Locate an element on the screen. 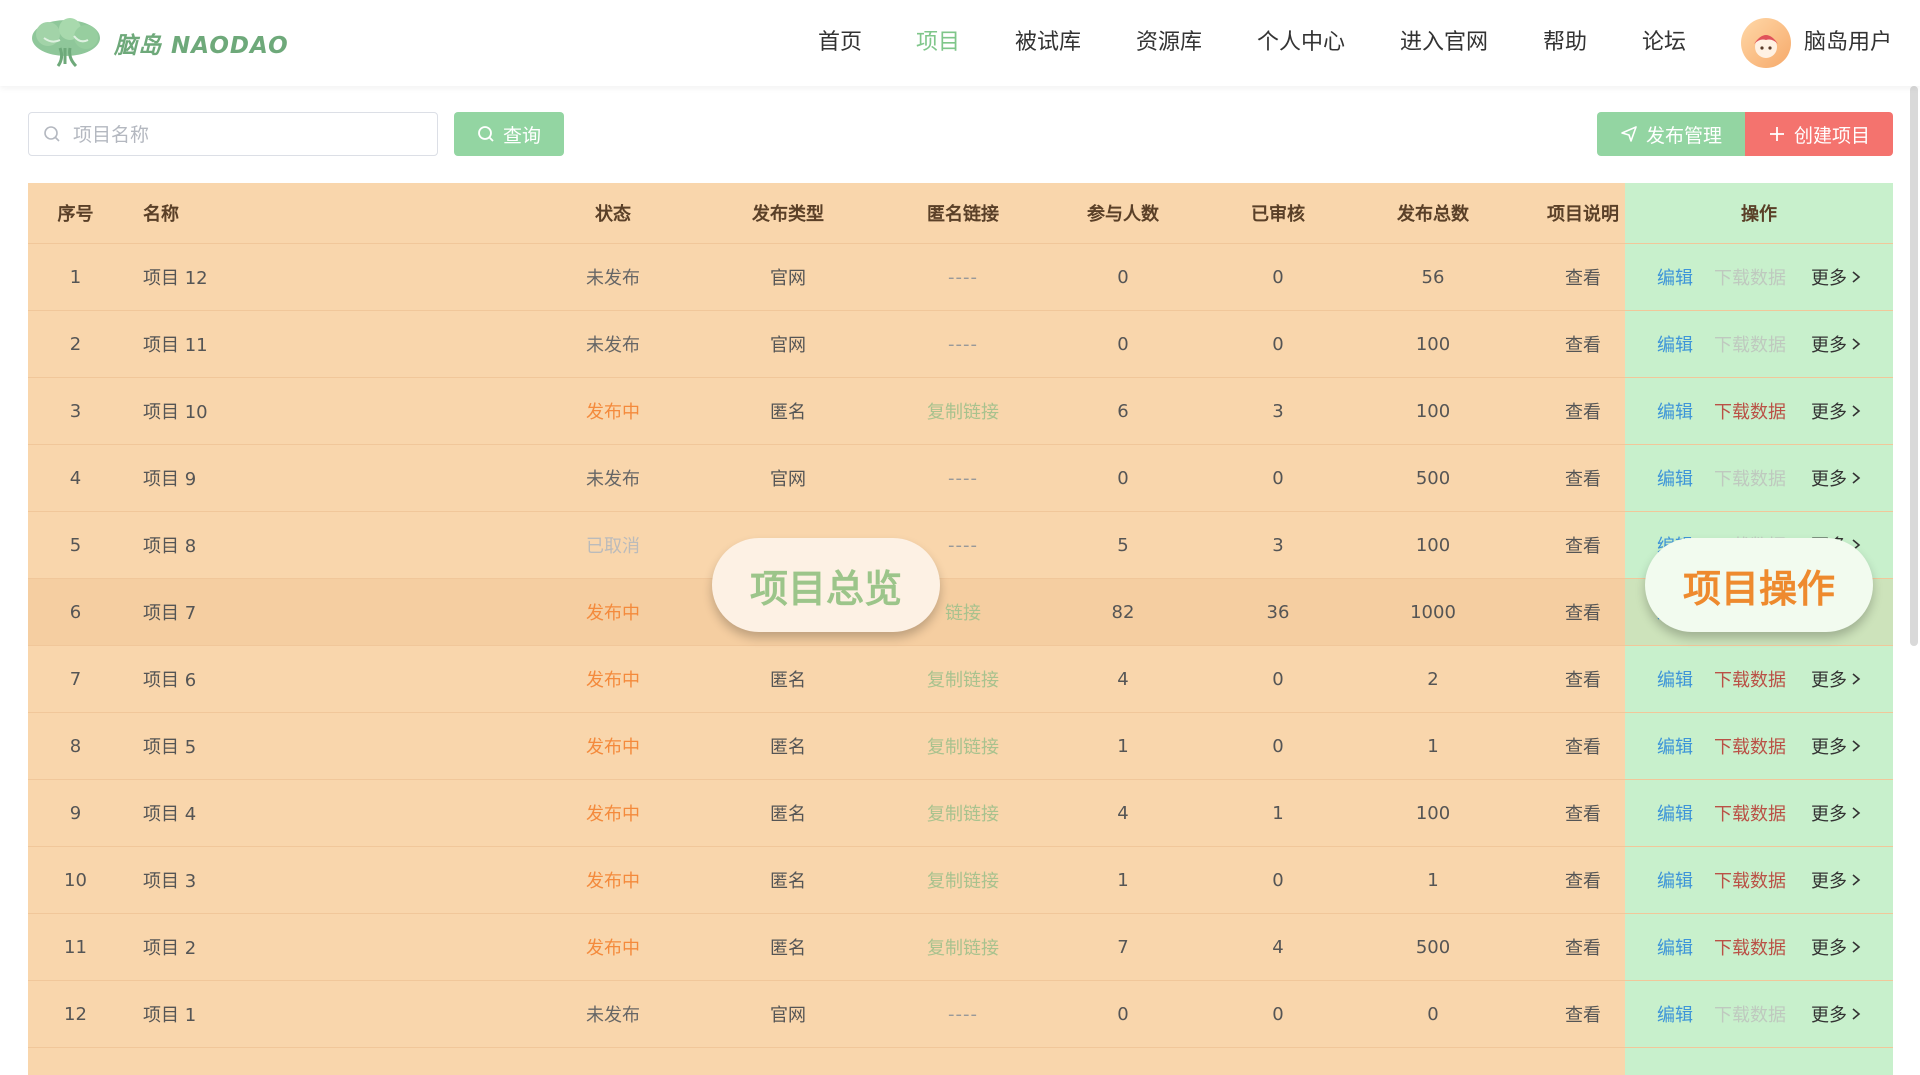 The width and height of the screenshot is (1920, 1075). plus-icon is located at coordinates (1776, 134).